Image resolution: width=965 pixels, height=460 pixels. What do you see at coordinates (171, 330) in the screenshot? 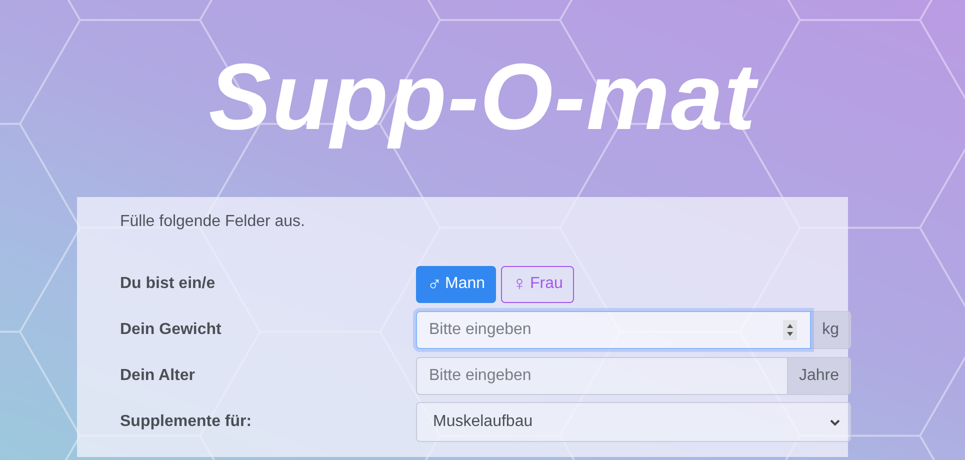
I see `field-label: Dein Gewicht` at bounding box center [171, 330].